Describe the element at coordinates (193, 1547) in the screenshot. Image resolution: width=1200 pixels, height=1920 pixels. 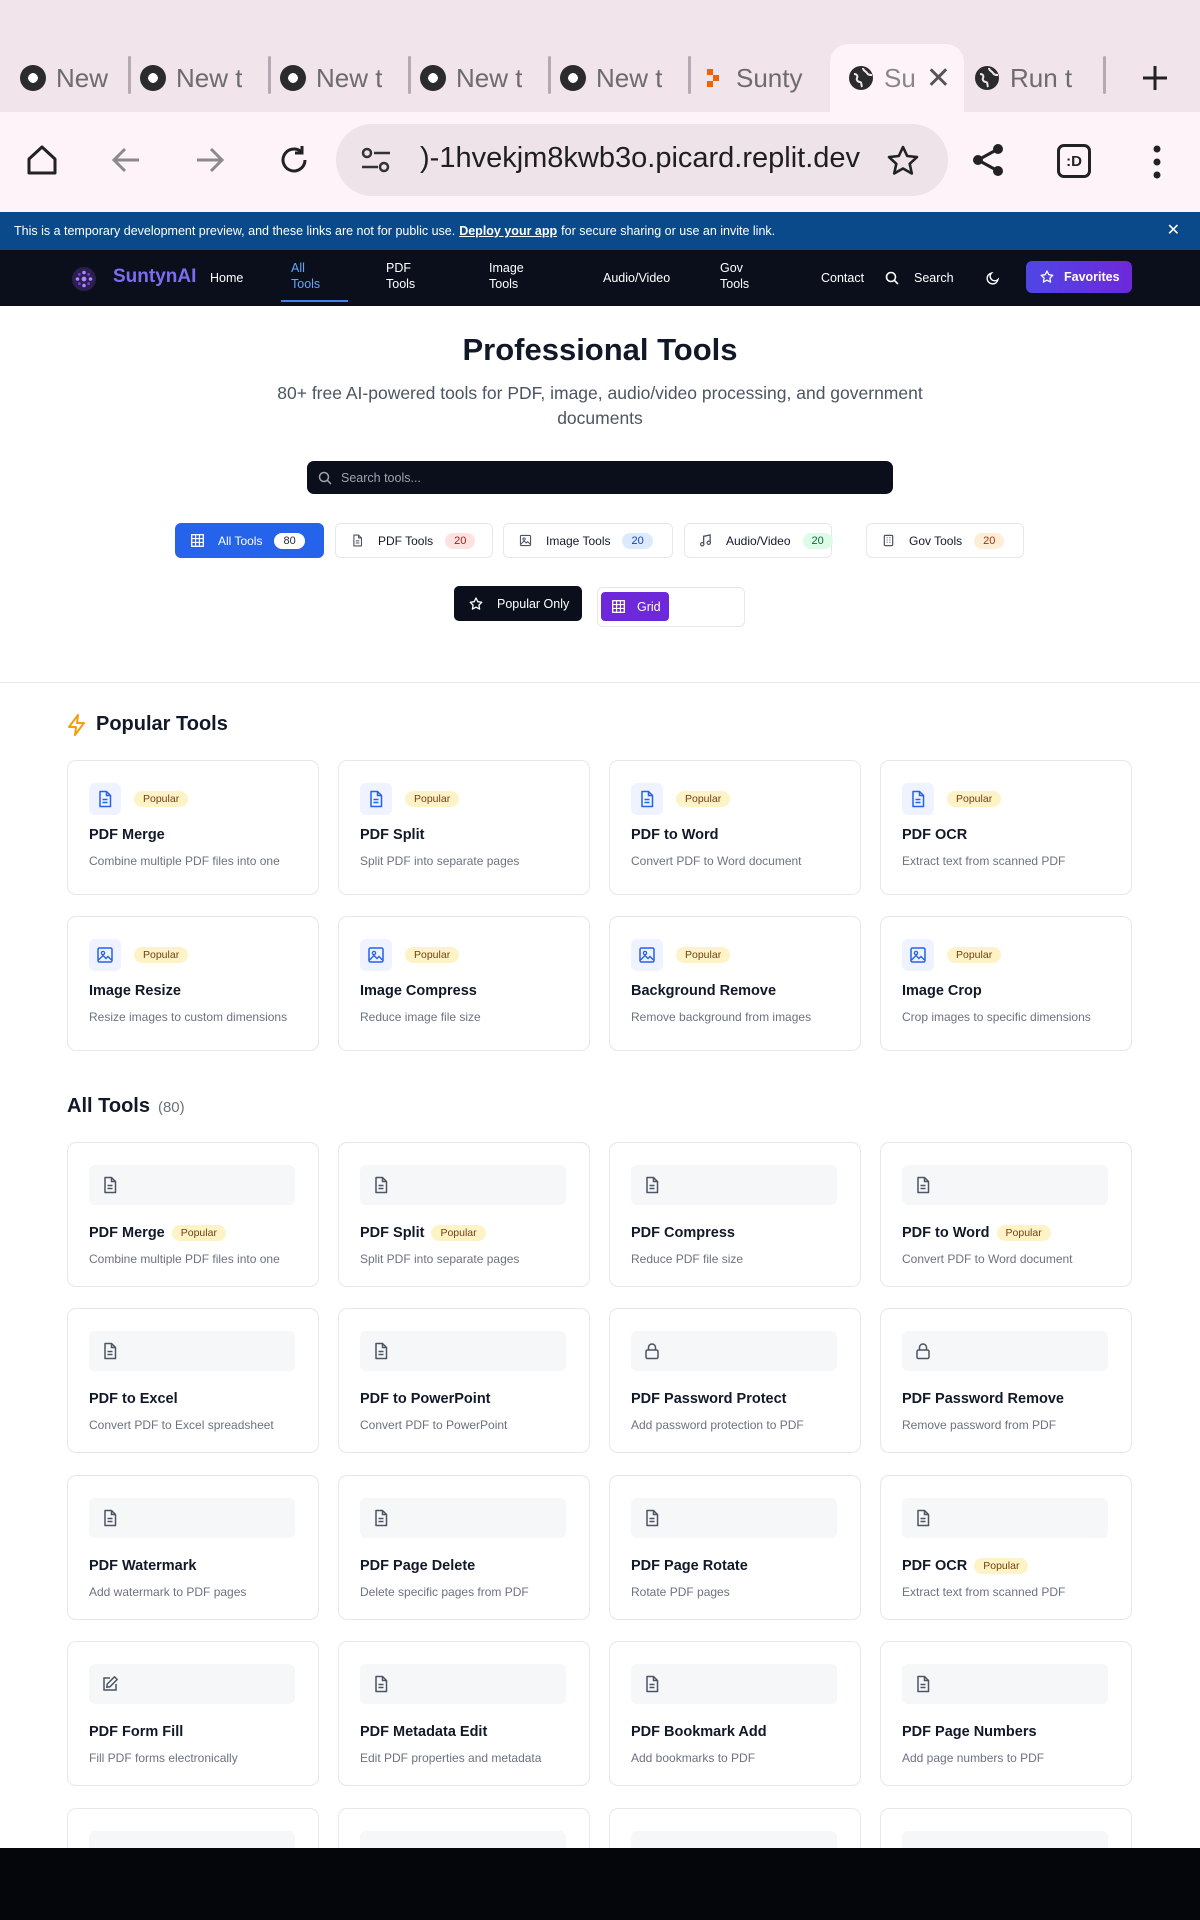
I see `tool-card: PDF Watermark Add watermark to PDF pages` at that location.